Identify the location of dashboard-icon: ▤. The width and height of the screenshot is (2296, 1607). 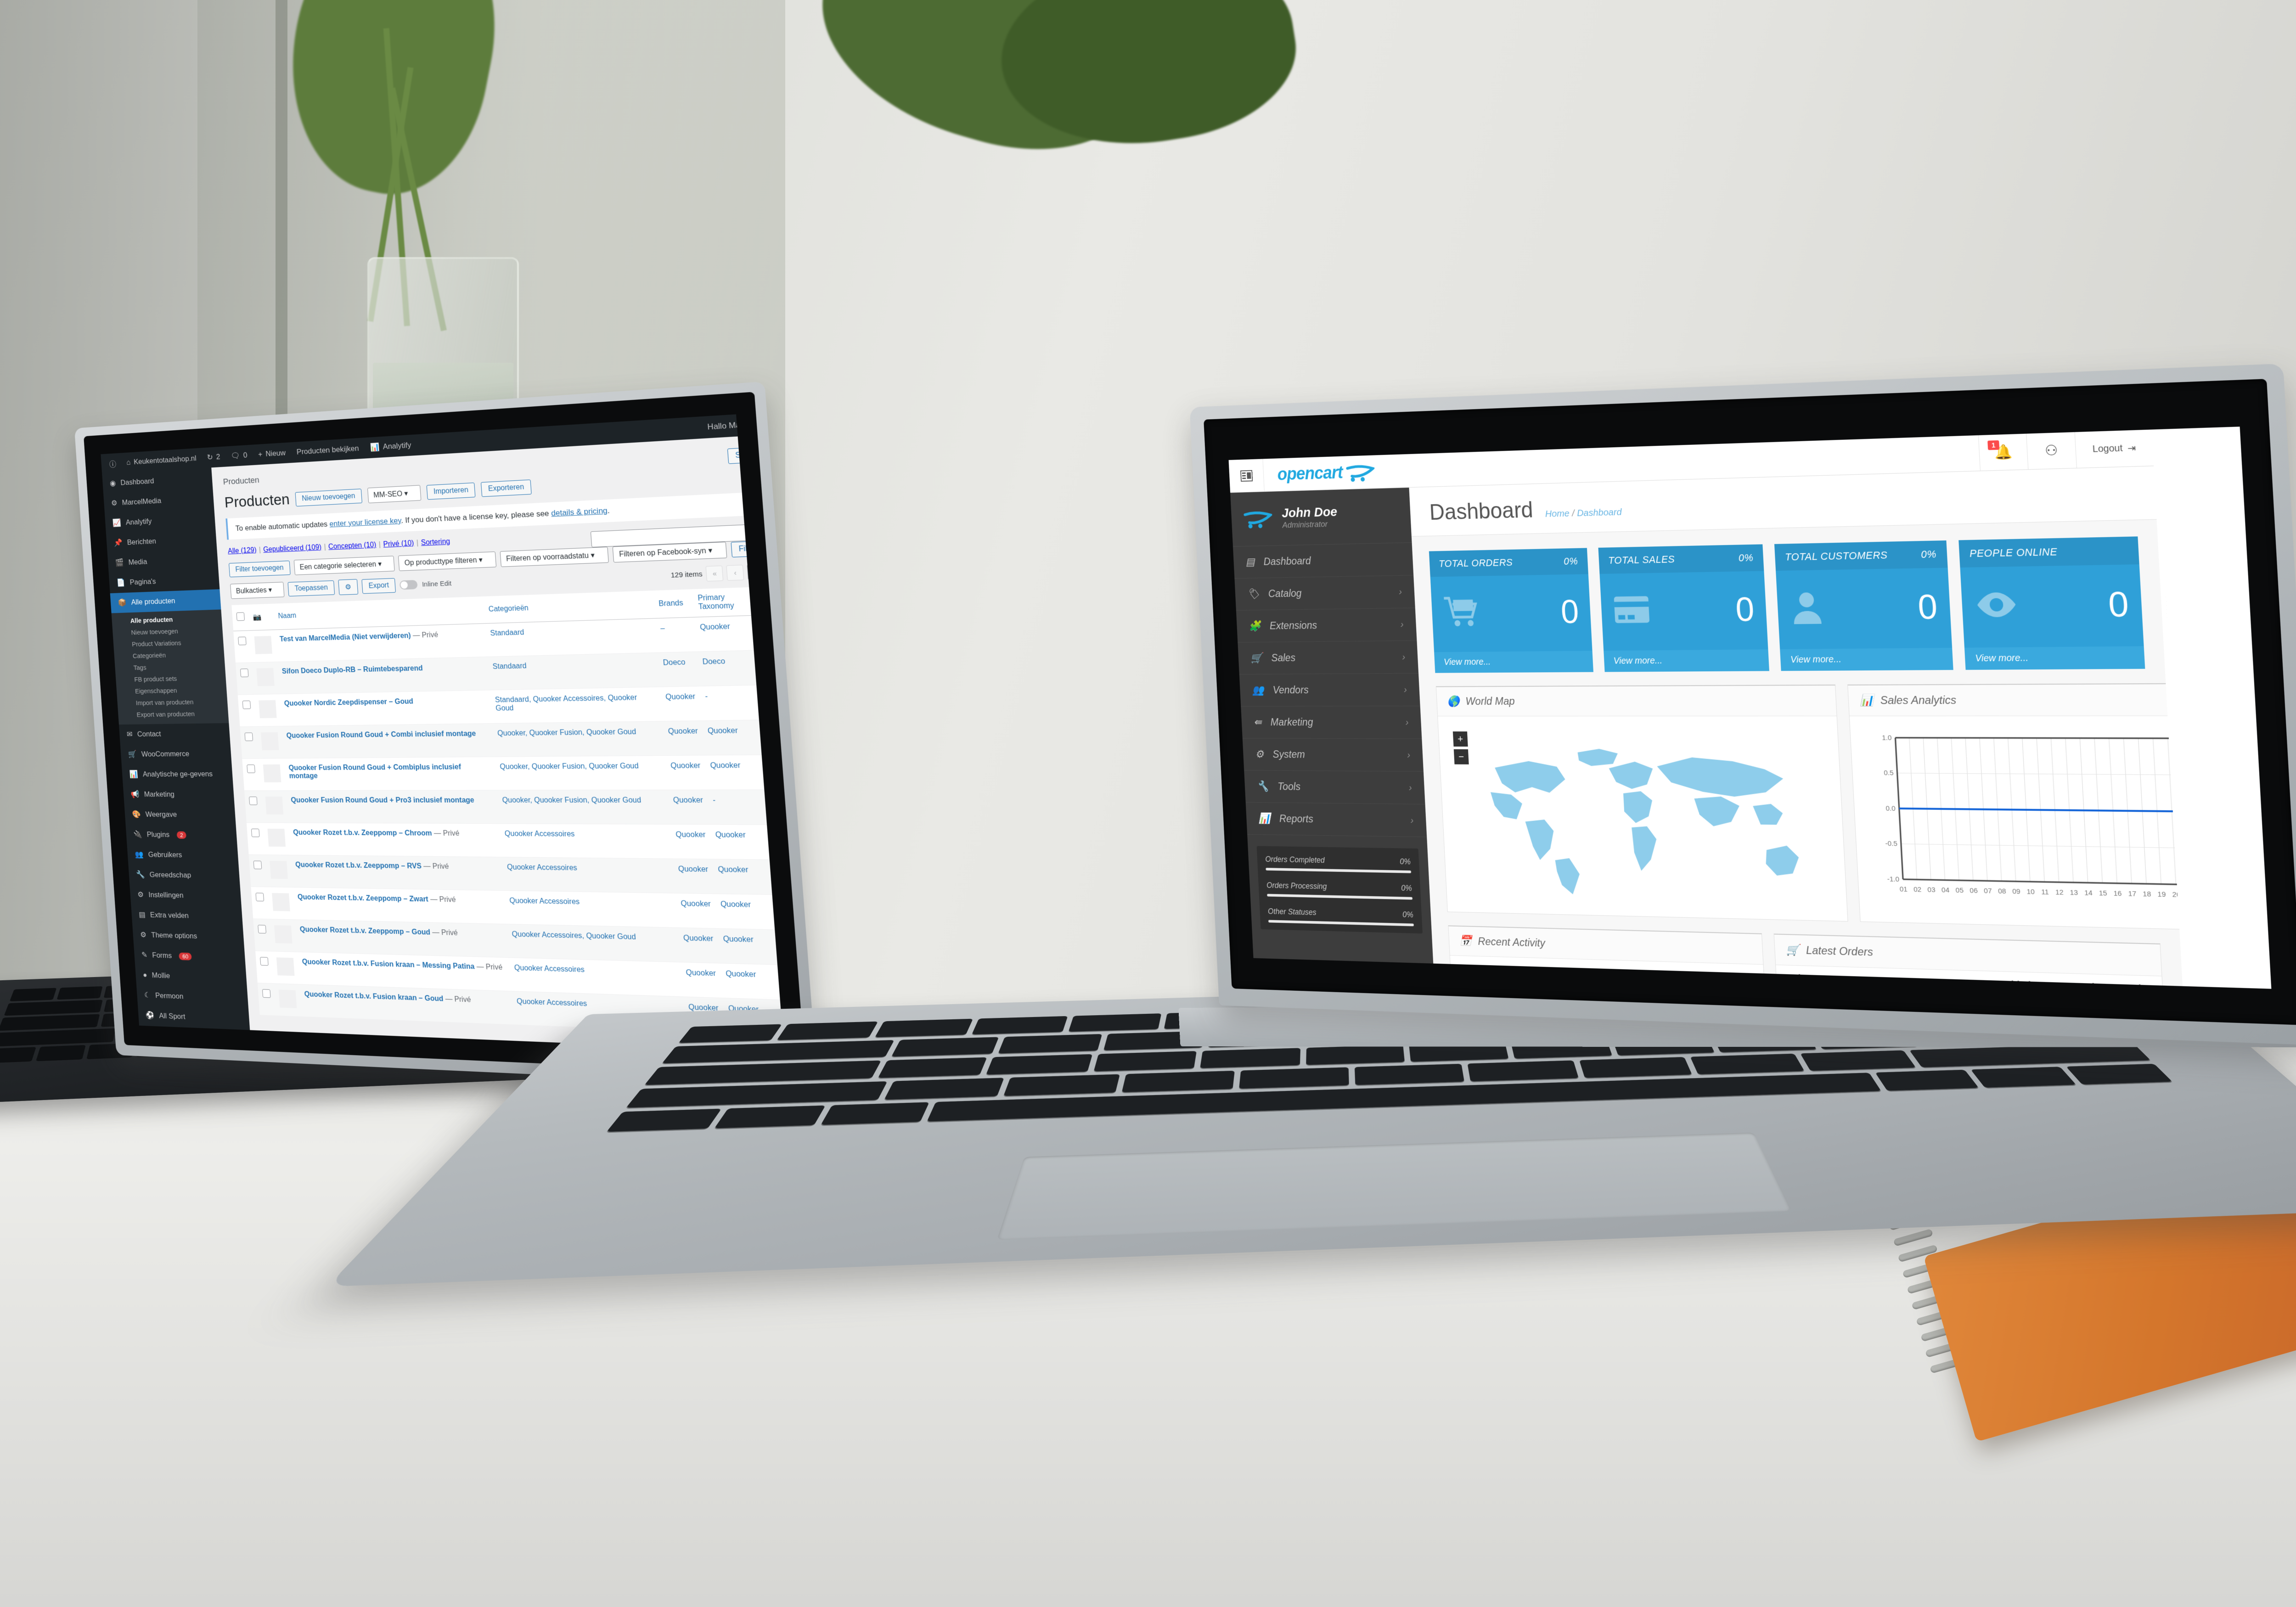
(1250, 562).